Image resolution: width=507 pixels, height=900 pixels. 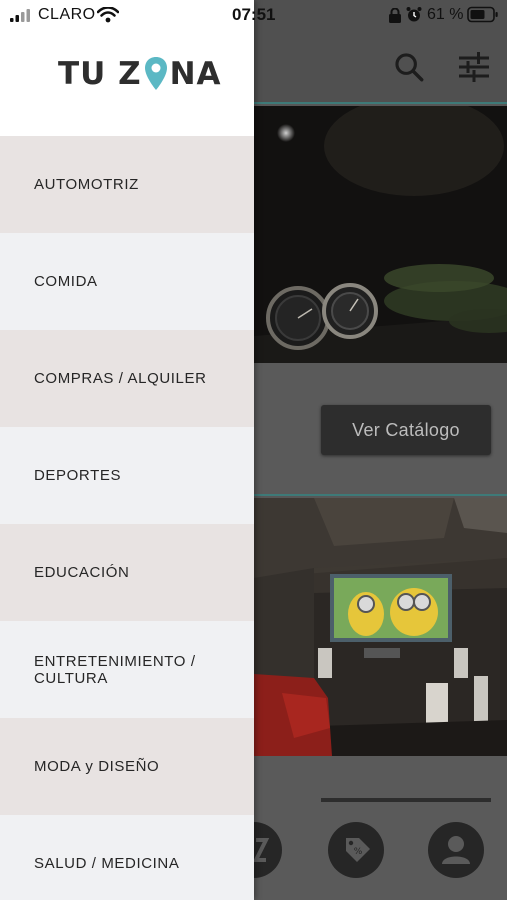 I want to click on filter-sliders-icon, so click(x=474, y=67).